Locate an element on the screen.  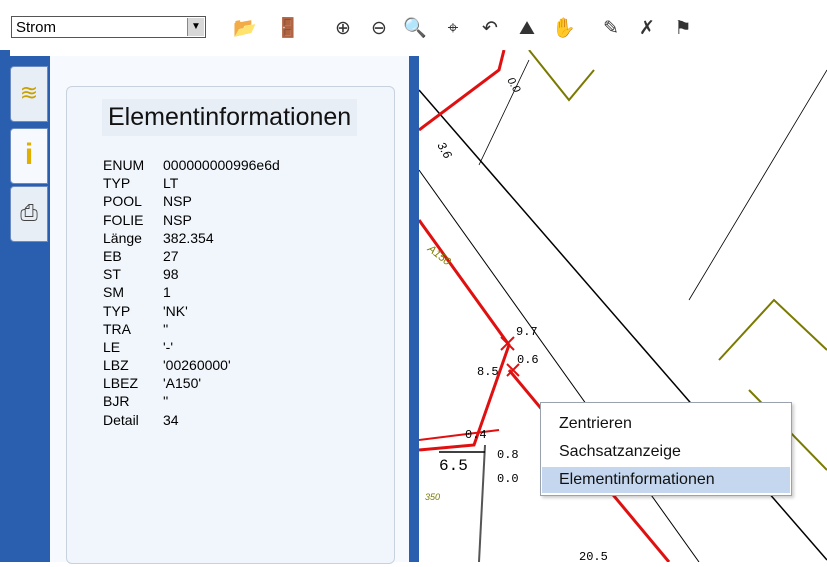
undo-icon: ↶ is located at coordinates (490, 29).